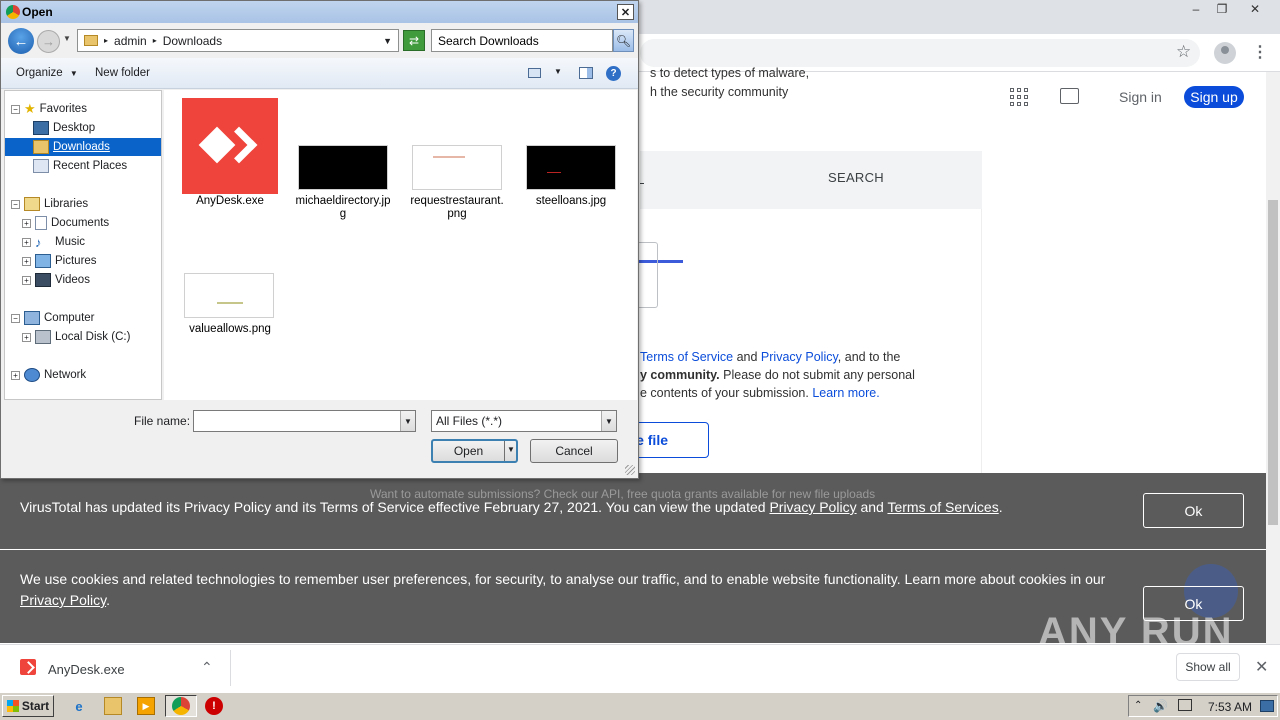  What do you see at coordinates (1214, 97) in the screenshot?
I see `sign-up-button: Sign up` at bounding box center [1214, 97].